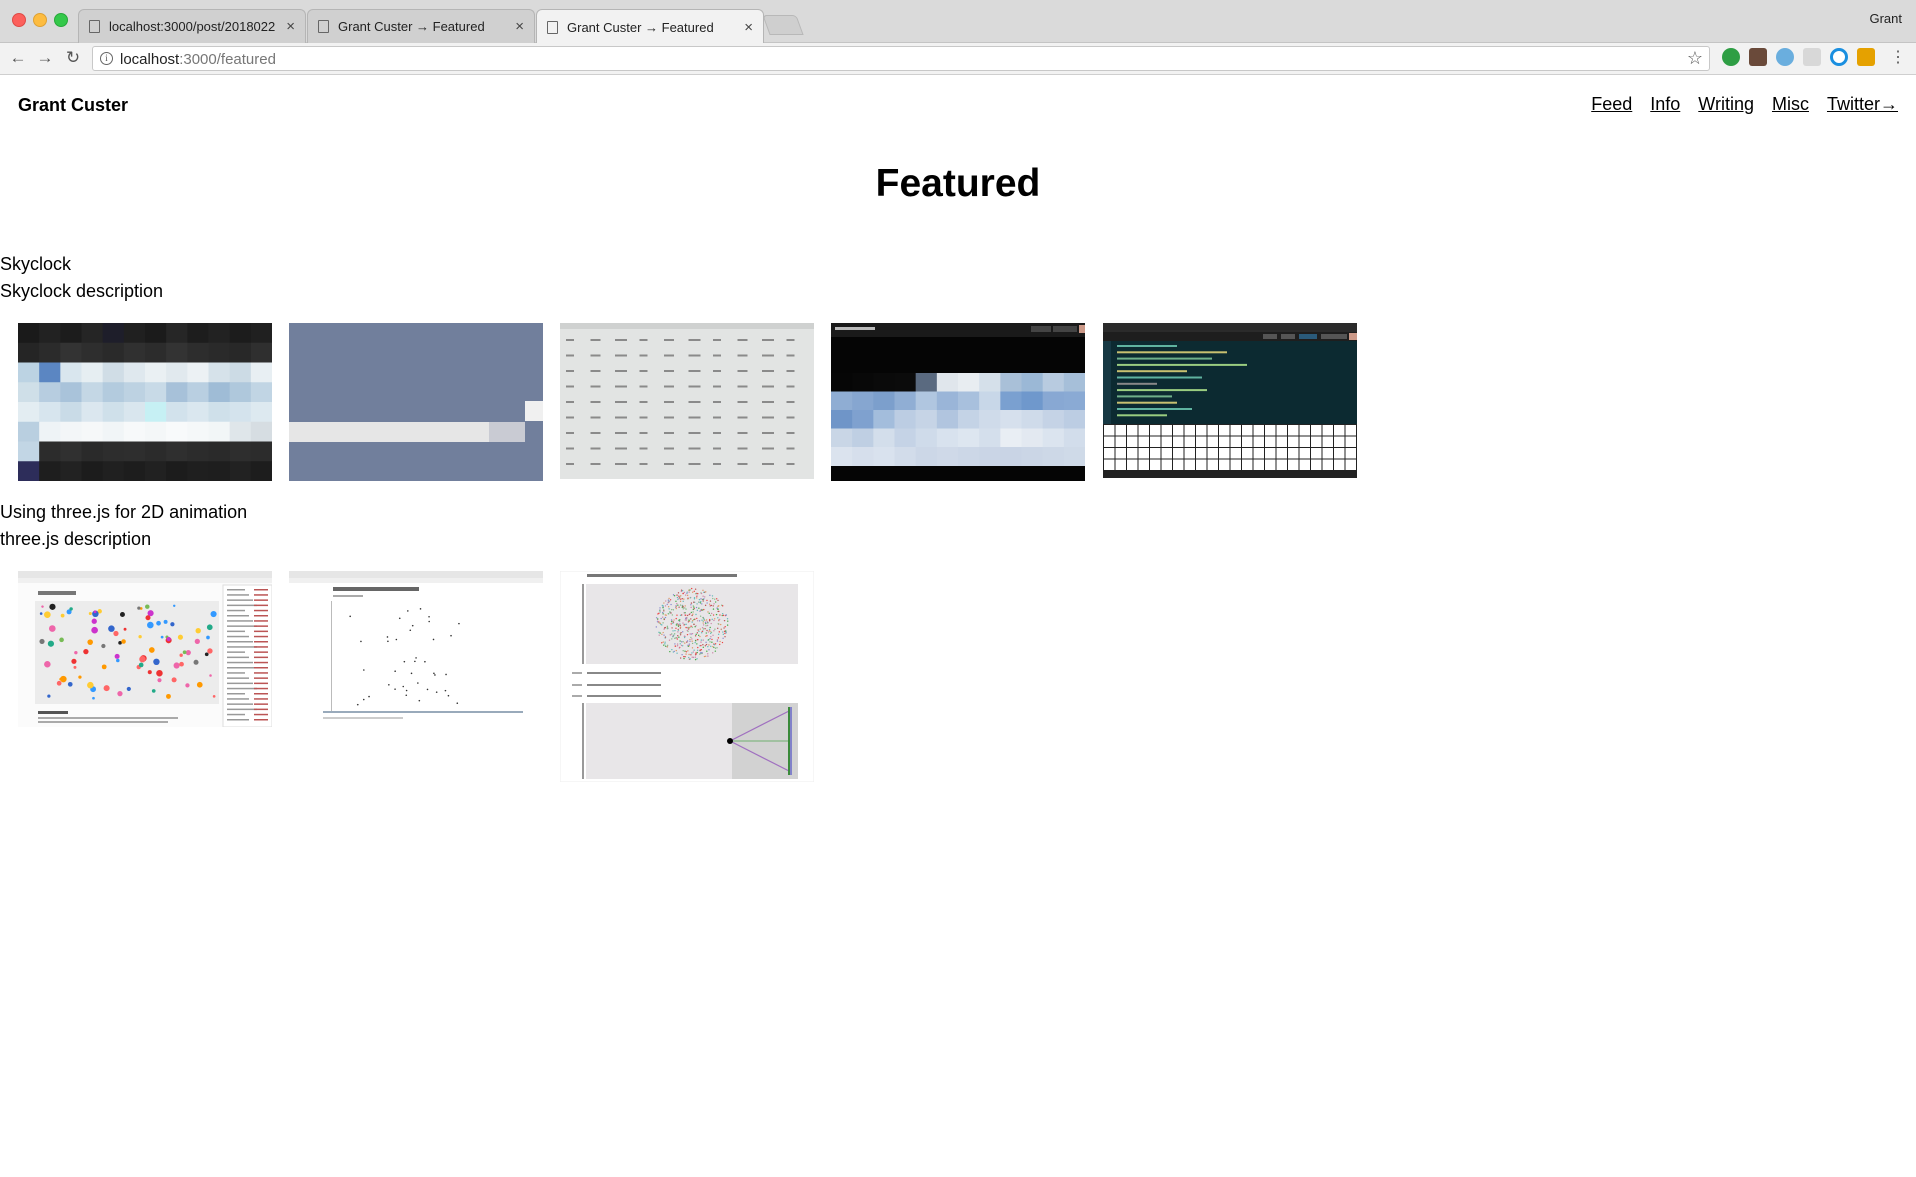 Image resolution: width=1916 pixels, height=1177 pixels. Describe the element at coordinates (1862, 104) in the screenshot. I see `nav-link-twitter: Twitter→` at that location.